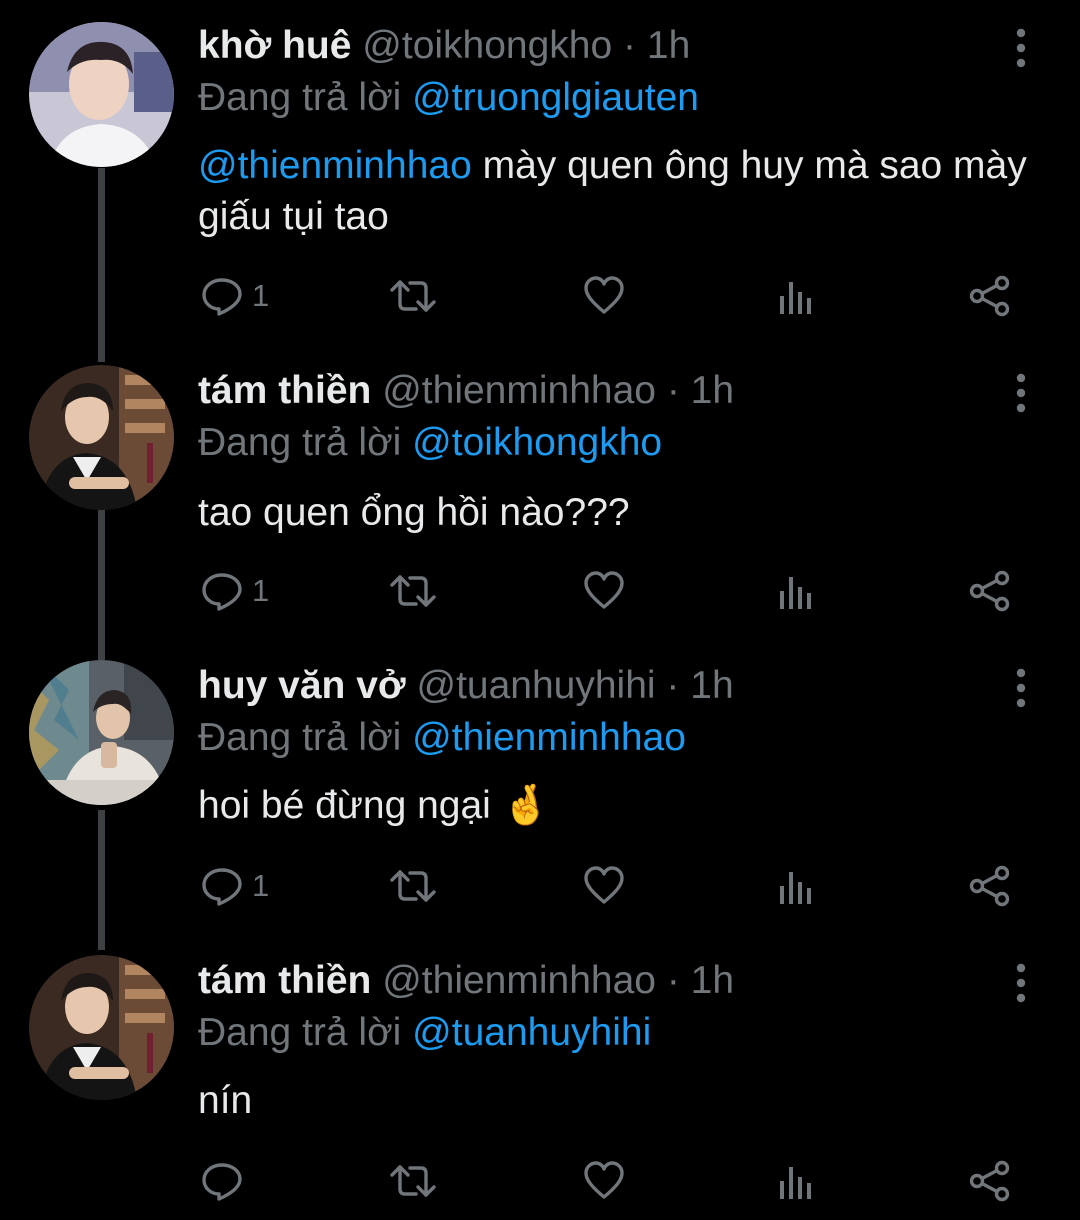 The width and height of the screenshot is (1080, 1220). I want to click on replying-to: Đang trả lời @tuanhuyhihi, so click(424, 1033).